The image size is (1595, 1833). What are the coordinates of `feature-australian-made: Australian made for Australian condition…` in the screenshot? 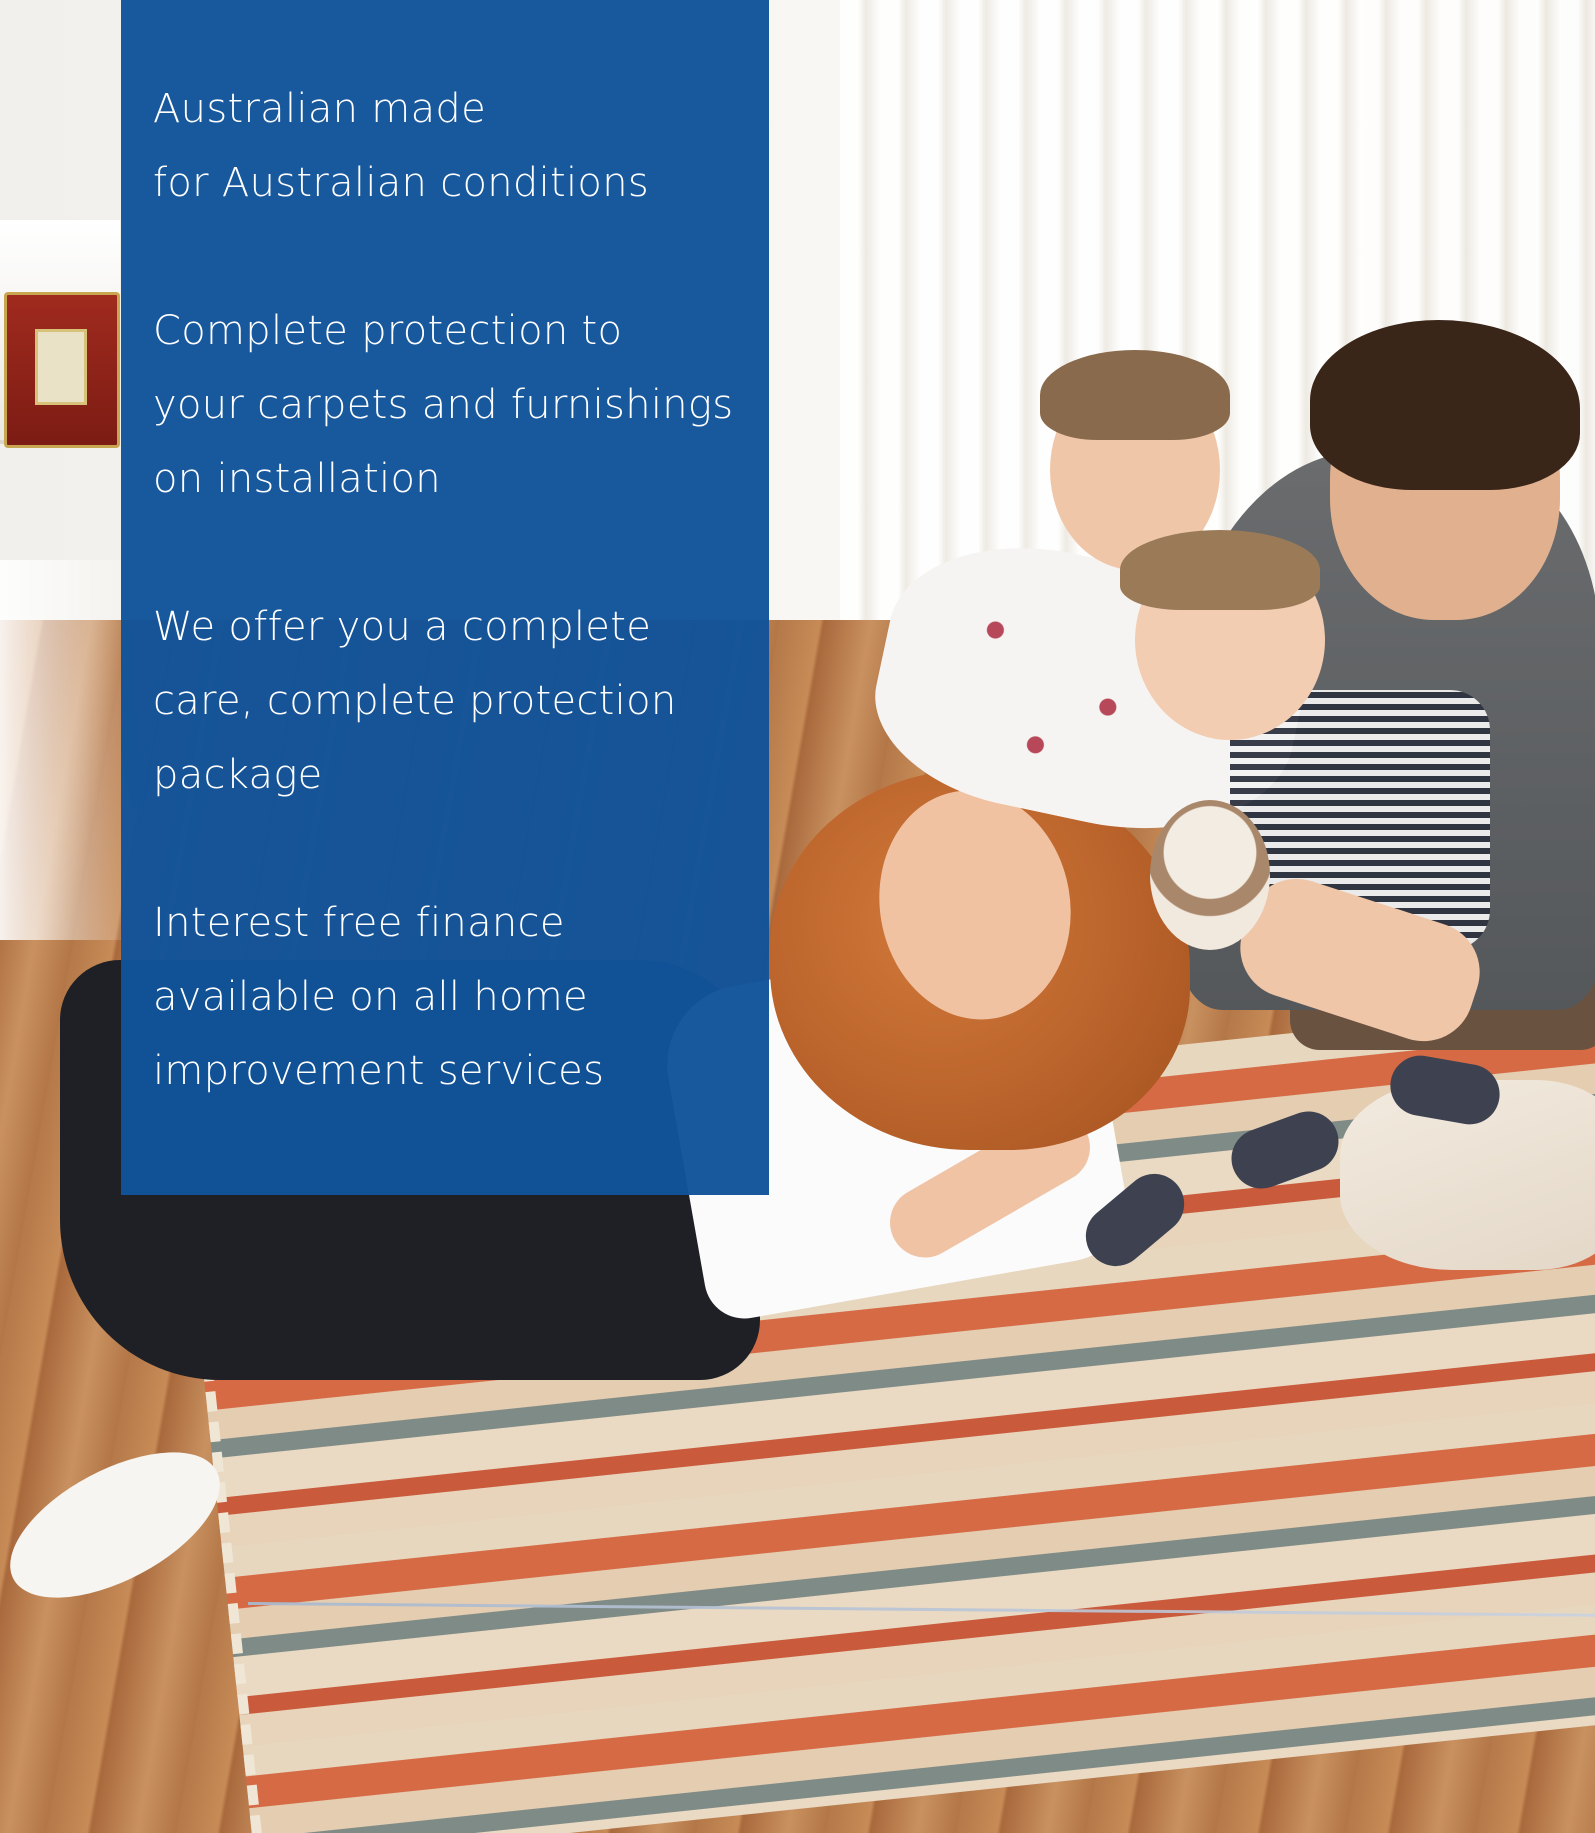 It's located at (449, 146).